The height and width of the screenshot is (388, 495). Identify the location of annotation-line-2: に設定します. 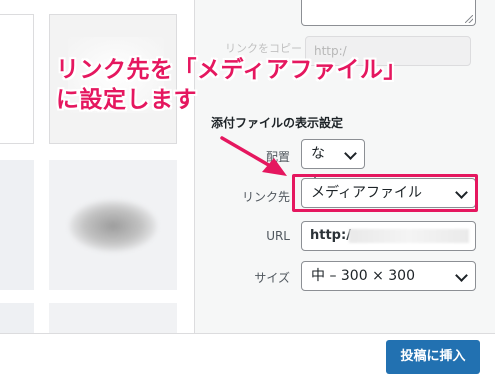
(126, 100).